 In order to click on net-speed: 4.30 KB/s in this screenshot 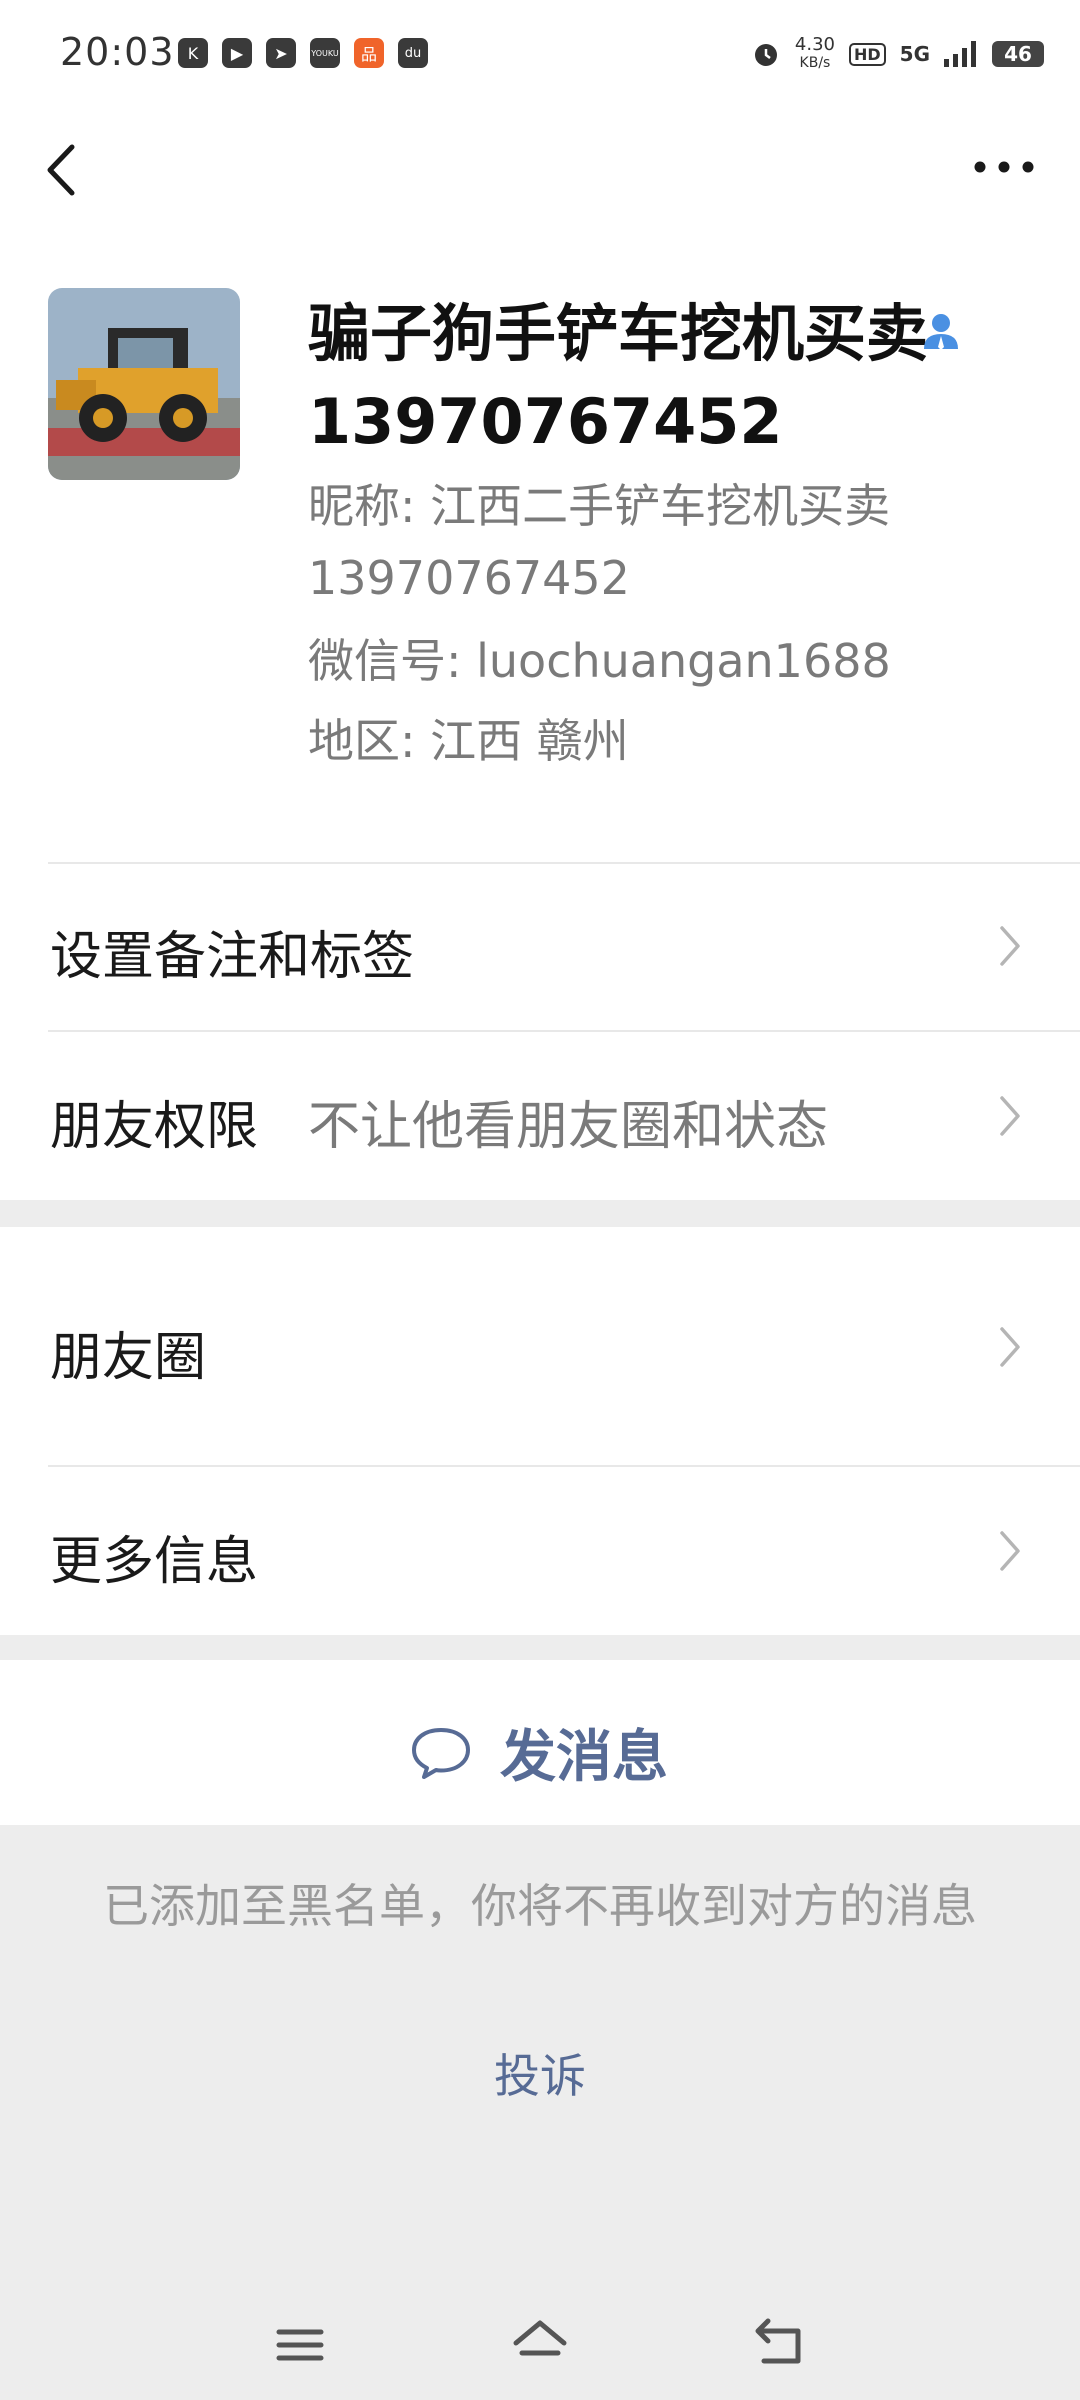, I will do `click(815, 54)`.